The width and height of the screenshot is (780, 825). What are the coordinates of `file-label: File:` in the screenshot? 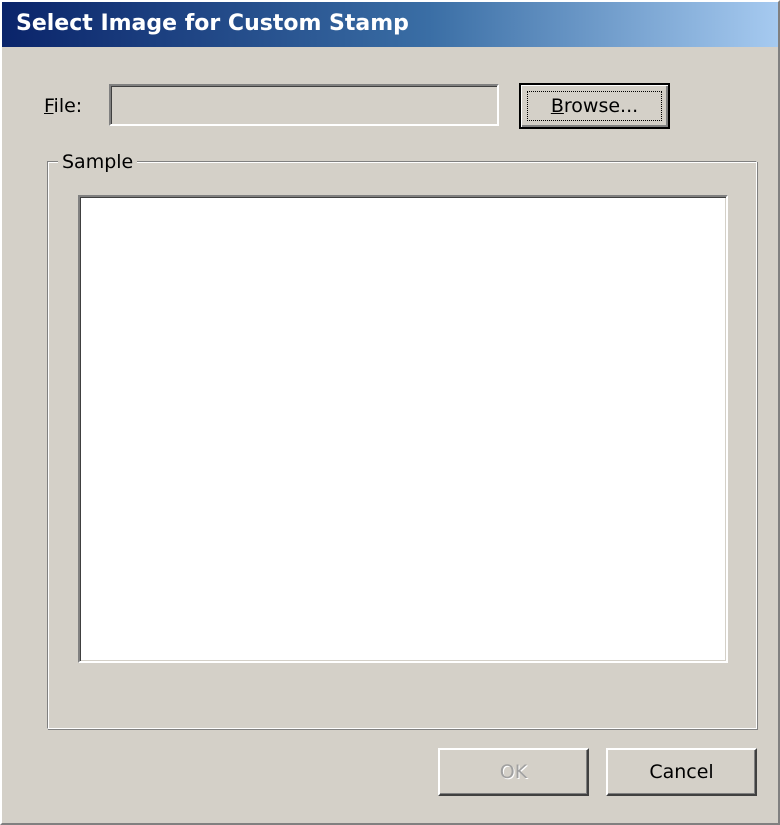 It's located at (63, 106).